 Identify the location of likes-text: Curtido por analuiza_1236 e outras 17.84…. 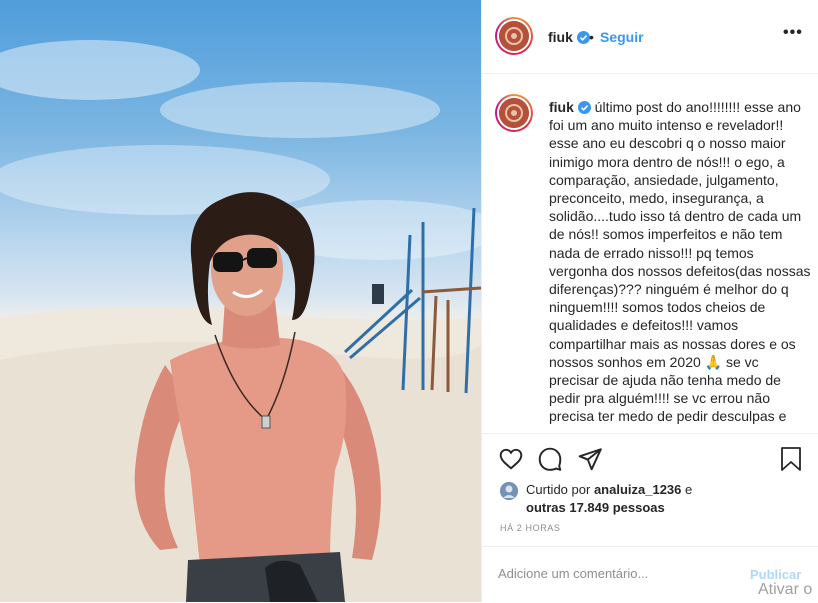
(666, 499).